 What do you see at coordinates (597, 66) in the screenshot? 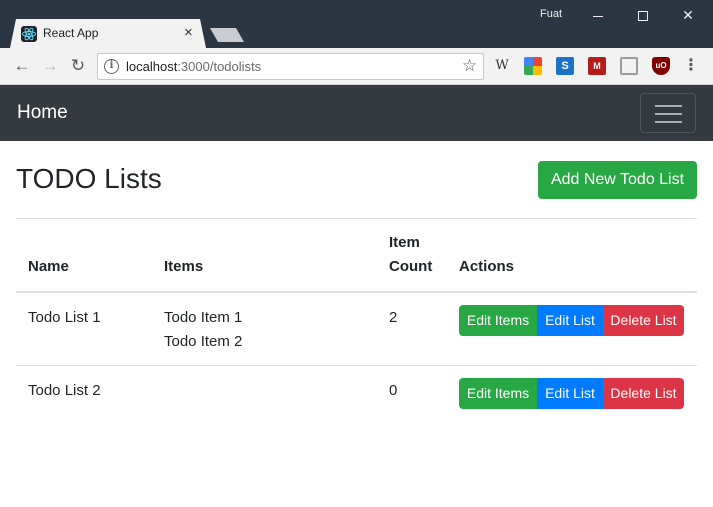
I see `mendeley-extension-icon: M` at bounding box center [597, 66].